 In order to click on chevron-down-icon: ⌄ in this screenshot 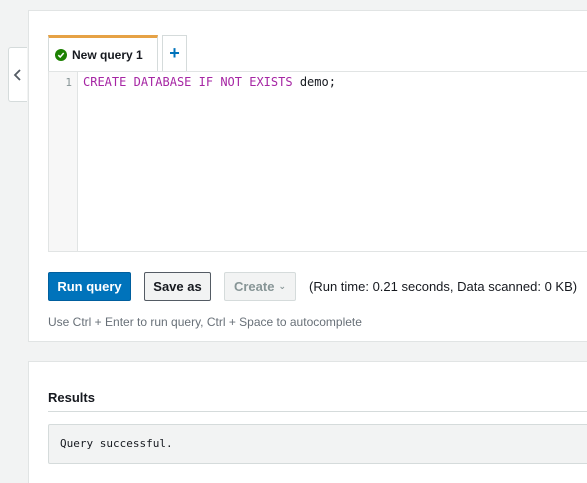, I will do `click(282, 286)`.